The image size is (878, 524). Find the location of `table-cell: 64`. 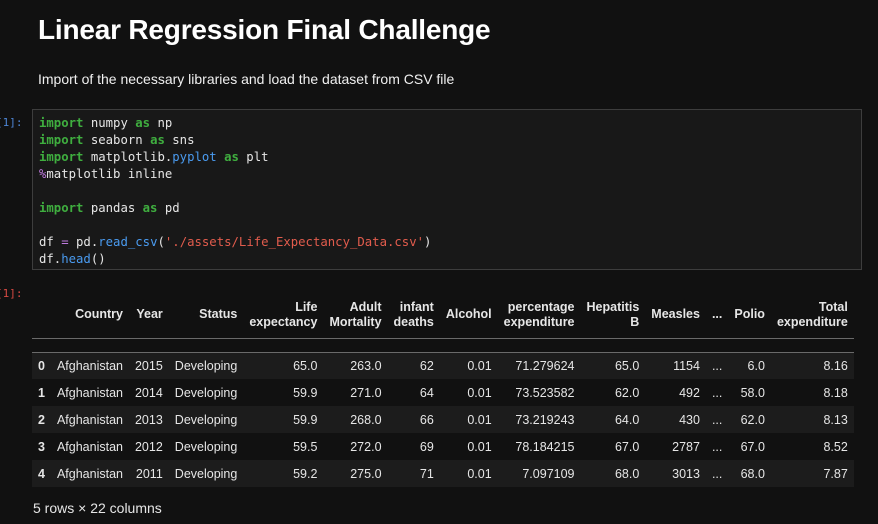

table-cell: 64 is located at coordinates (426, 392).